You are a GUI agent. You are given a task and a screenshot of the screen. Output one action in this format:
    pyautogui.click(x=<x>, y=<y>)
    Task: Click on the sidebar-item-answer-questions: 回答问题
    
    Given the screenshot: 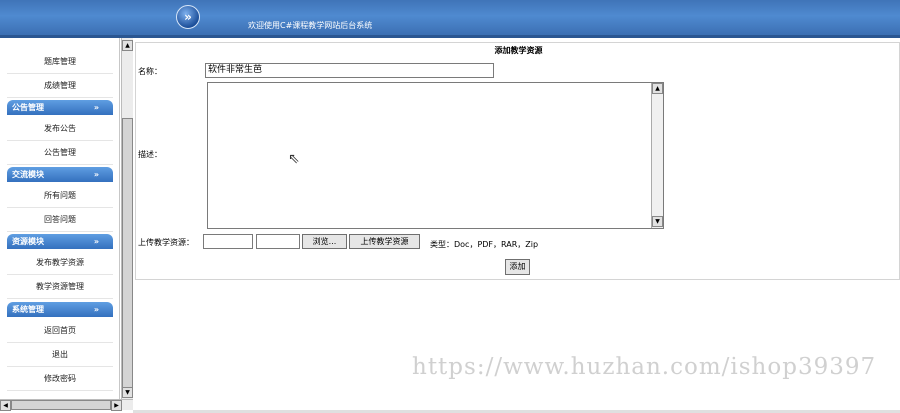 What is the action you would take?
    pyautogui.click(x=60, y=220)
    